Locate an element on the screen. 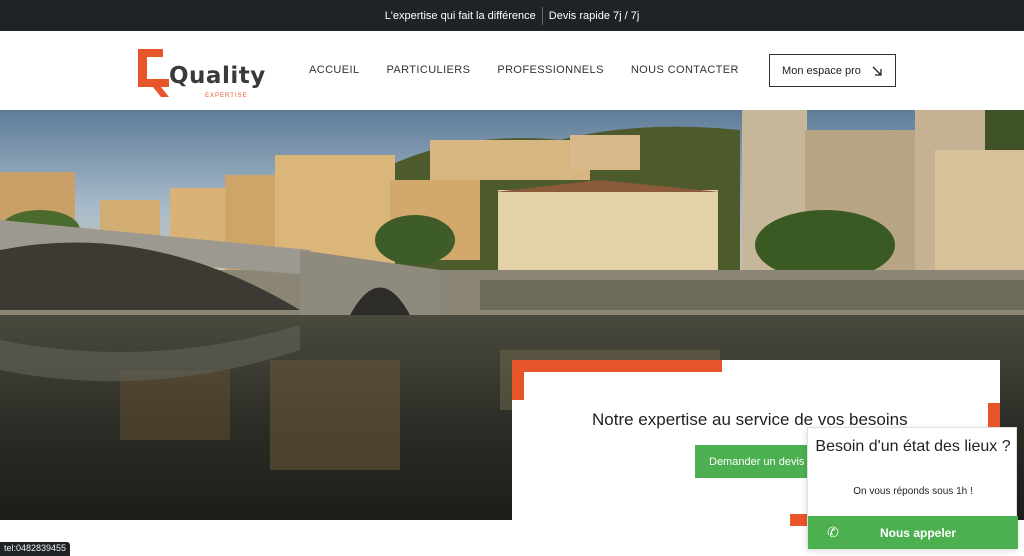  request-quote-button: Demander un devis is located at coordinates (755, 461).